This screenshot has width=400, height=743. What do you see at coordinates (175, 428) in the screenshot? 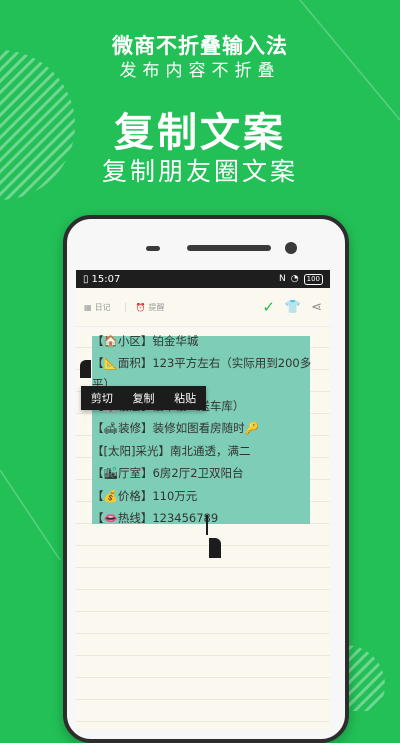
I see `note-row: 【🛋装修】装修如图看房随时🔑` at bounding box center [175, 428].